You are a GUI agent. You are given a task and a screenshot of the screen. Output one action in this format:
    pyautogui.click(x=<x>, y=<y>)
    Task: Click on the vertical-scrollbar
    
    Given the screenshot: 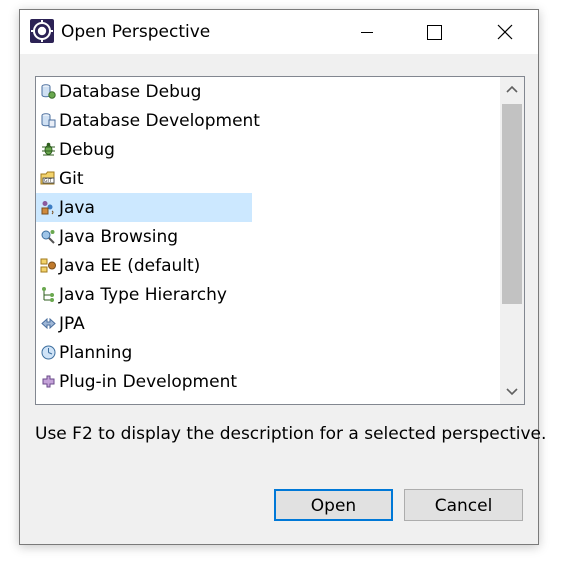 What is the action you would take?
    pyautogui.click(x=512, y=240)
    